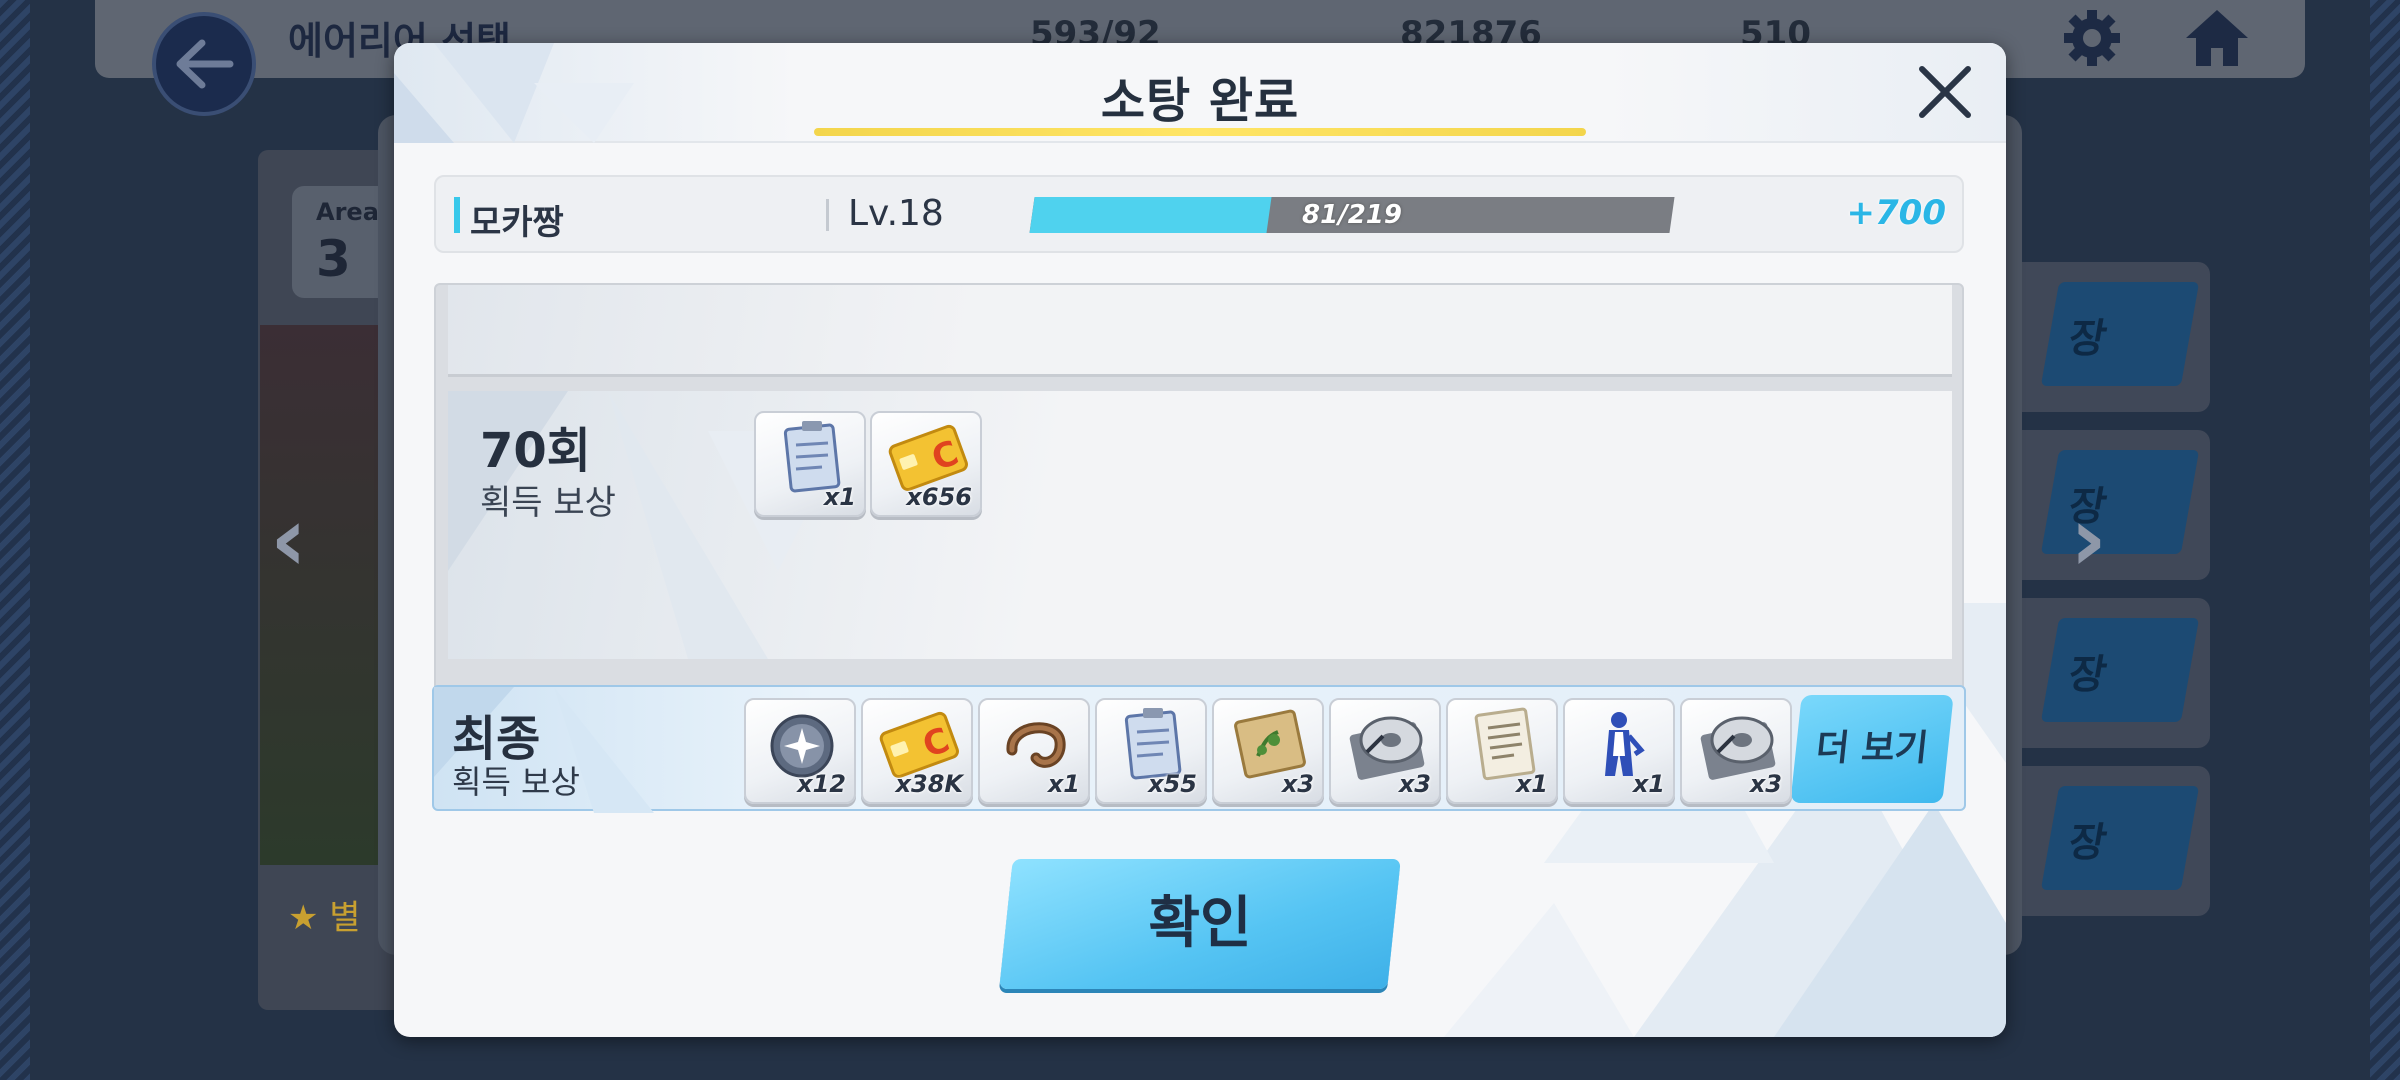 This screenshot has height=1080, width=2400. I want to click on right-border-decoration, so click(2385, 540).